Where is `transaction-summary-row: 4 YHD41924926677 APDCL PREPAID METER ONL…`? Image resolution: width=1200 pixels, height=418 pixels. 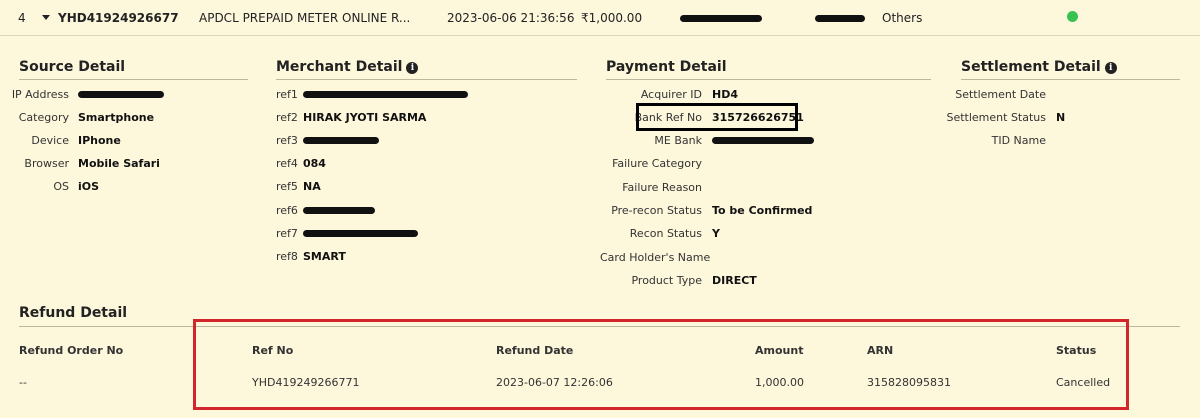
transaction-summary-row: 4 YHD41924926677 APDCL PREPAID METER ONL… is located at coordinates (600, 18).